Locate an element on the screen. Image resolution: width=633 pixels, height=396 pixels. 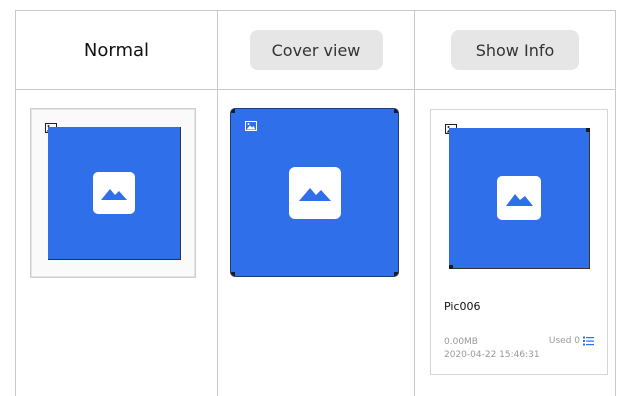
normal-image-card is located at coordinates (113, 193).